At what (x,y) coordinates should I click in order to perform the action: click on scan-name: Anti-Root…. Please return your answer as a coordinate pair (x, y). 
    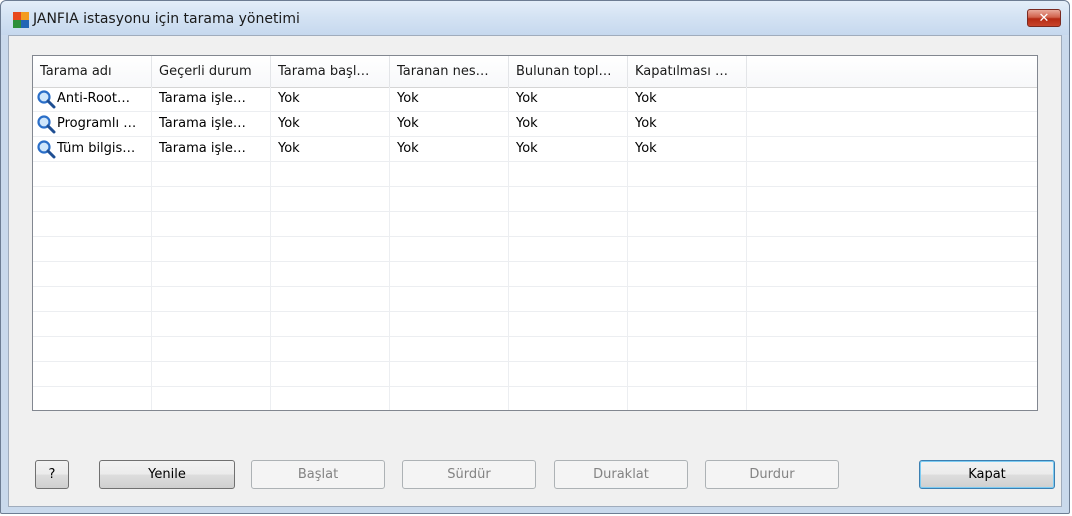
    Looking at the image, I should click on (93, 98).